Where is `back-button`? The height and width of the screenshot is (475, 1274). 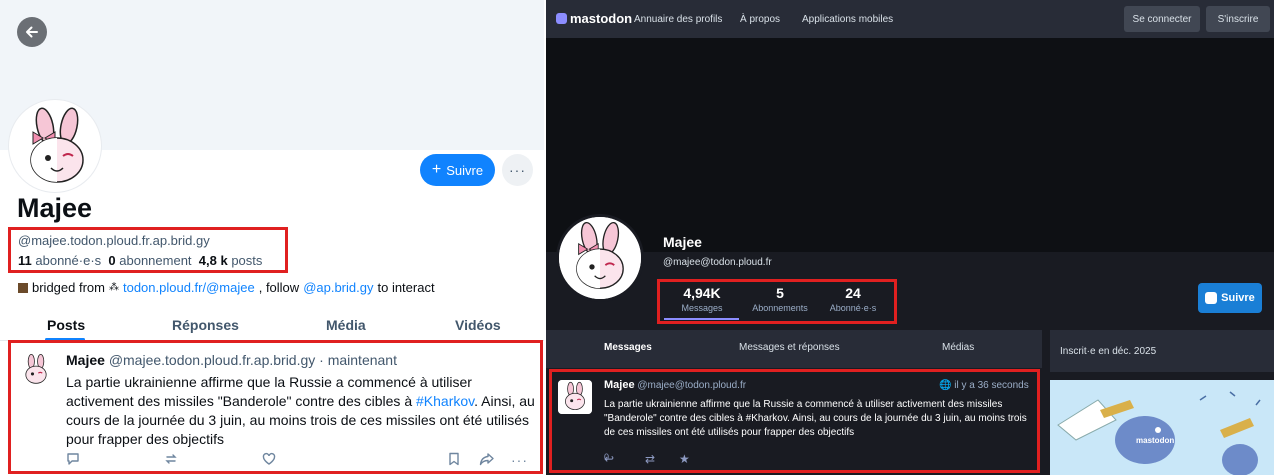
back-button is located at coordinates (32, 32).